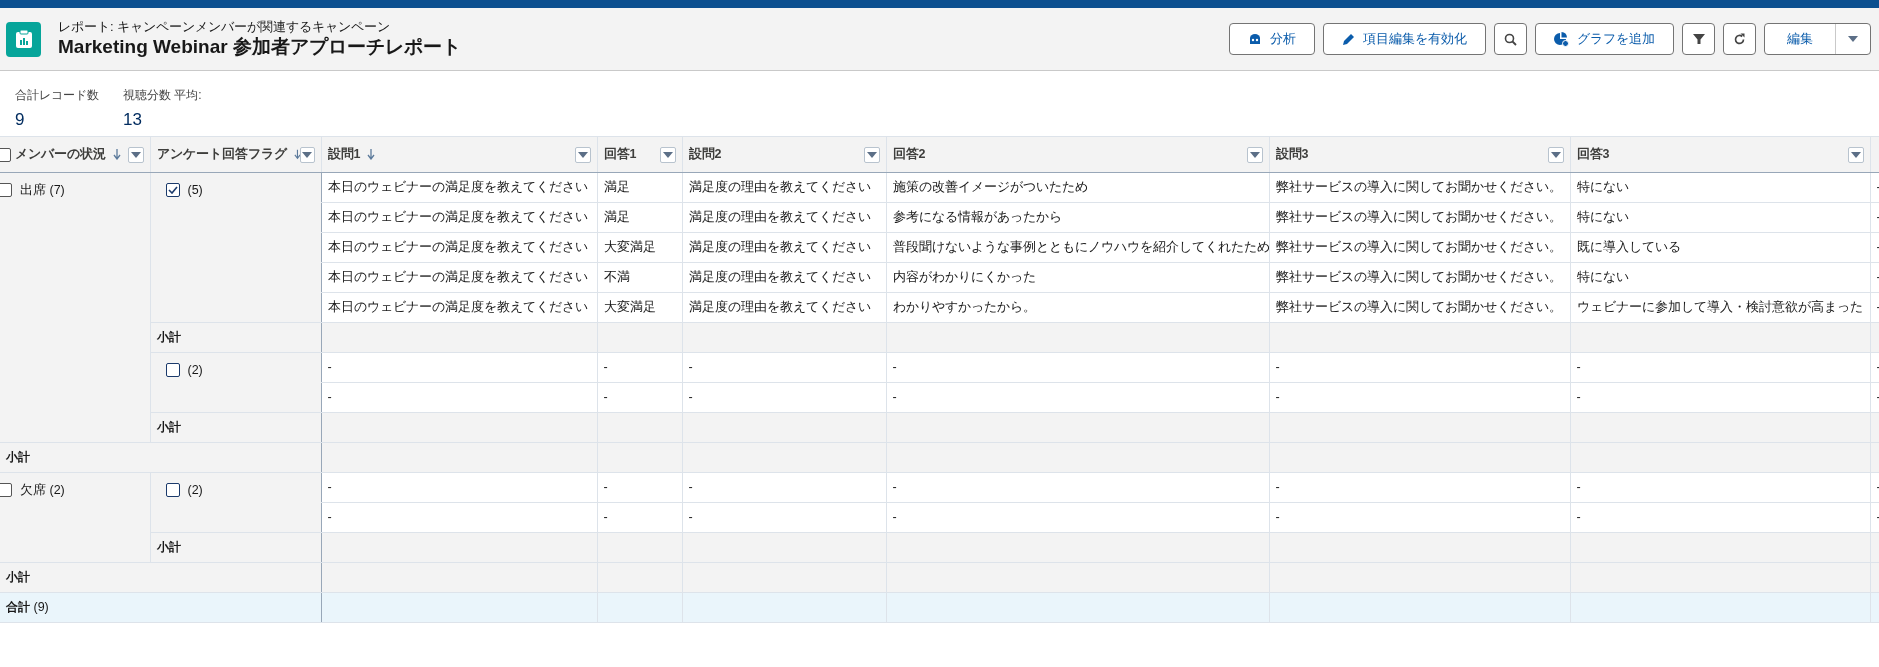  I want to click on filter-button, so click(1698, 39).